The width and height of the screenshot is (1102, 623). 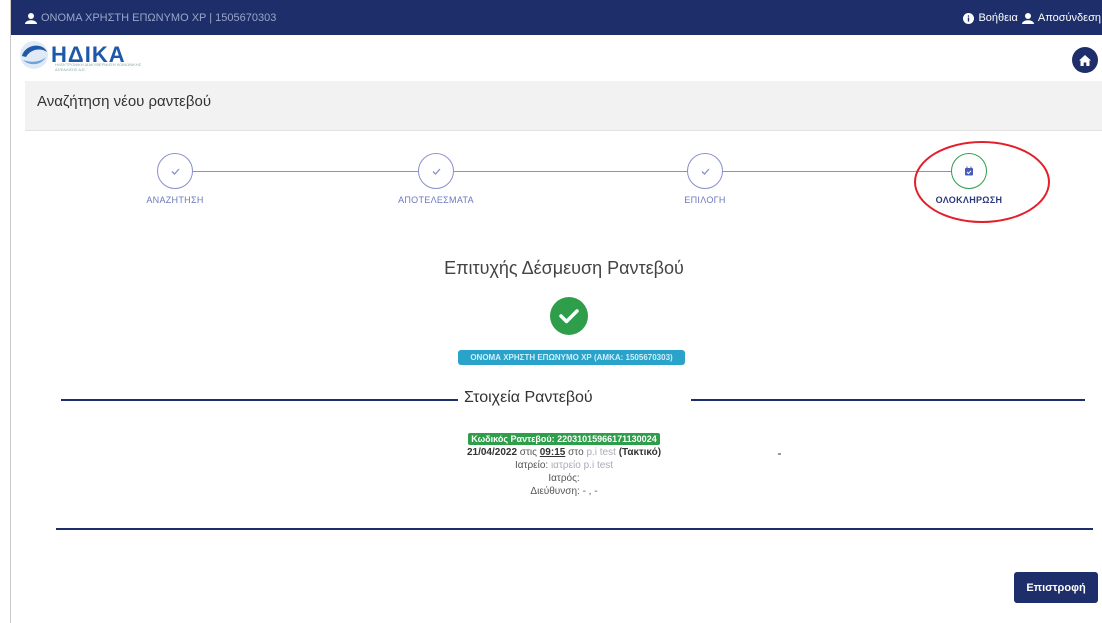 I want to click on logout-link: Αποσύνδεση, so click(x=1069, y=18).